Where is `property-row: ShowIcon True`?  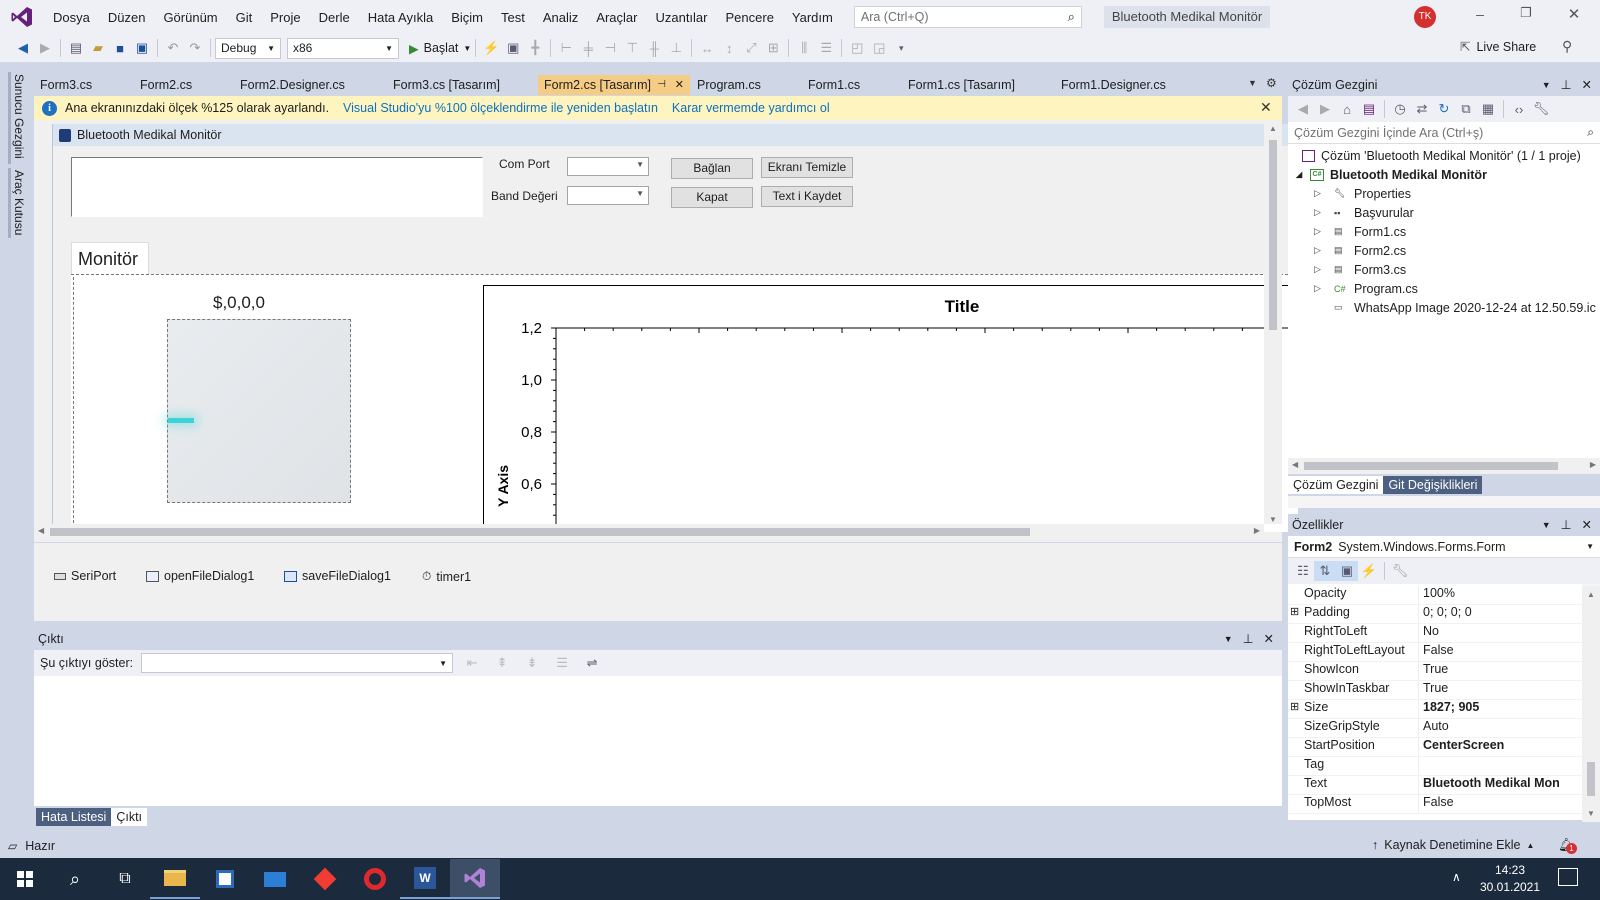 property-row: ShowIcon True is located at coordinates (1435, 671).